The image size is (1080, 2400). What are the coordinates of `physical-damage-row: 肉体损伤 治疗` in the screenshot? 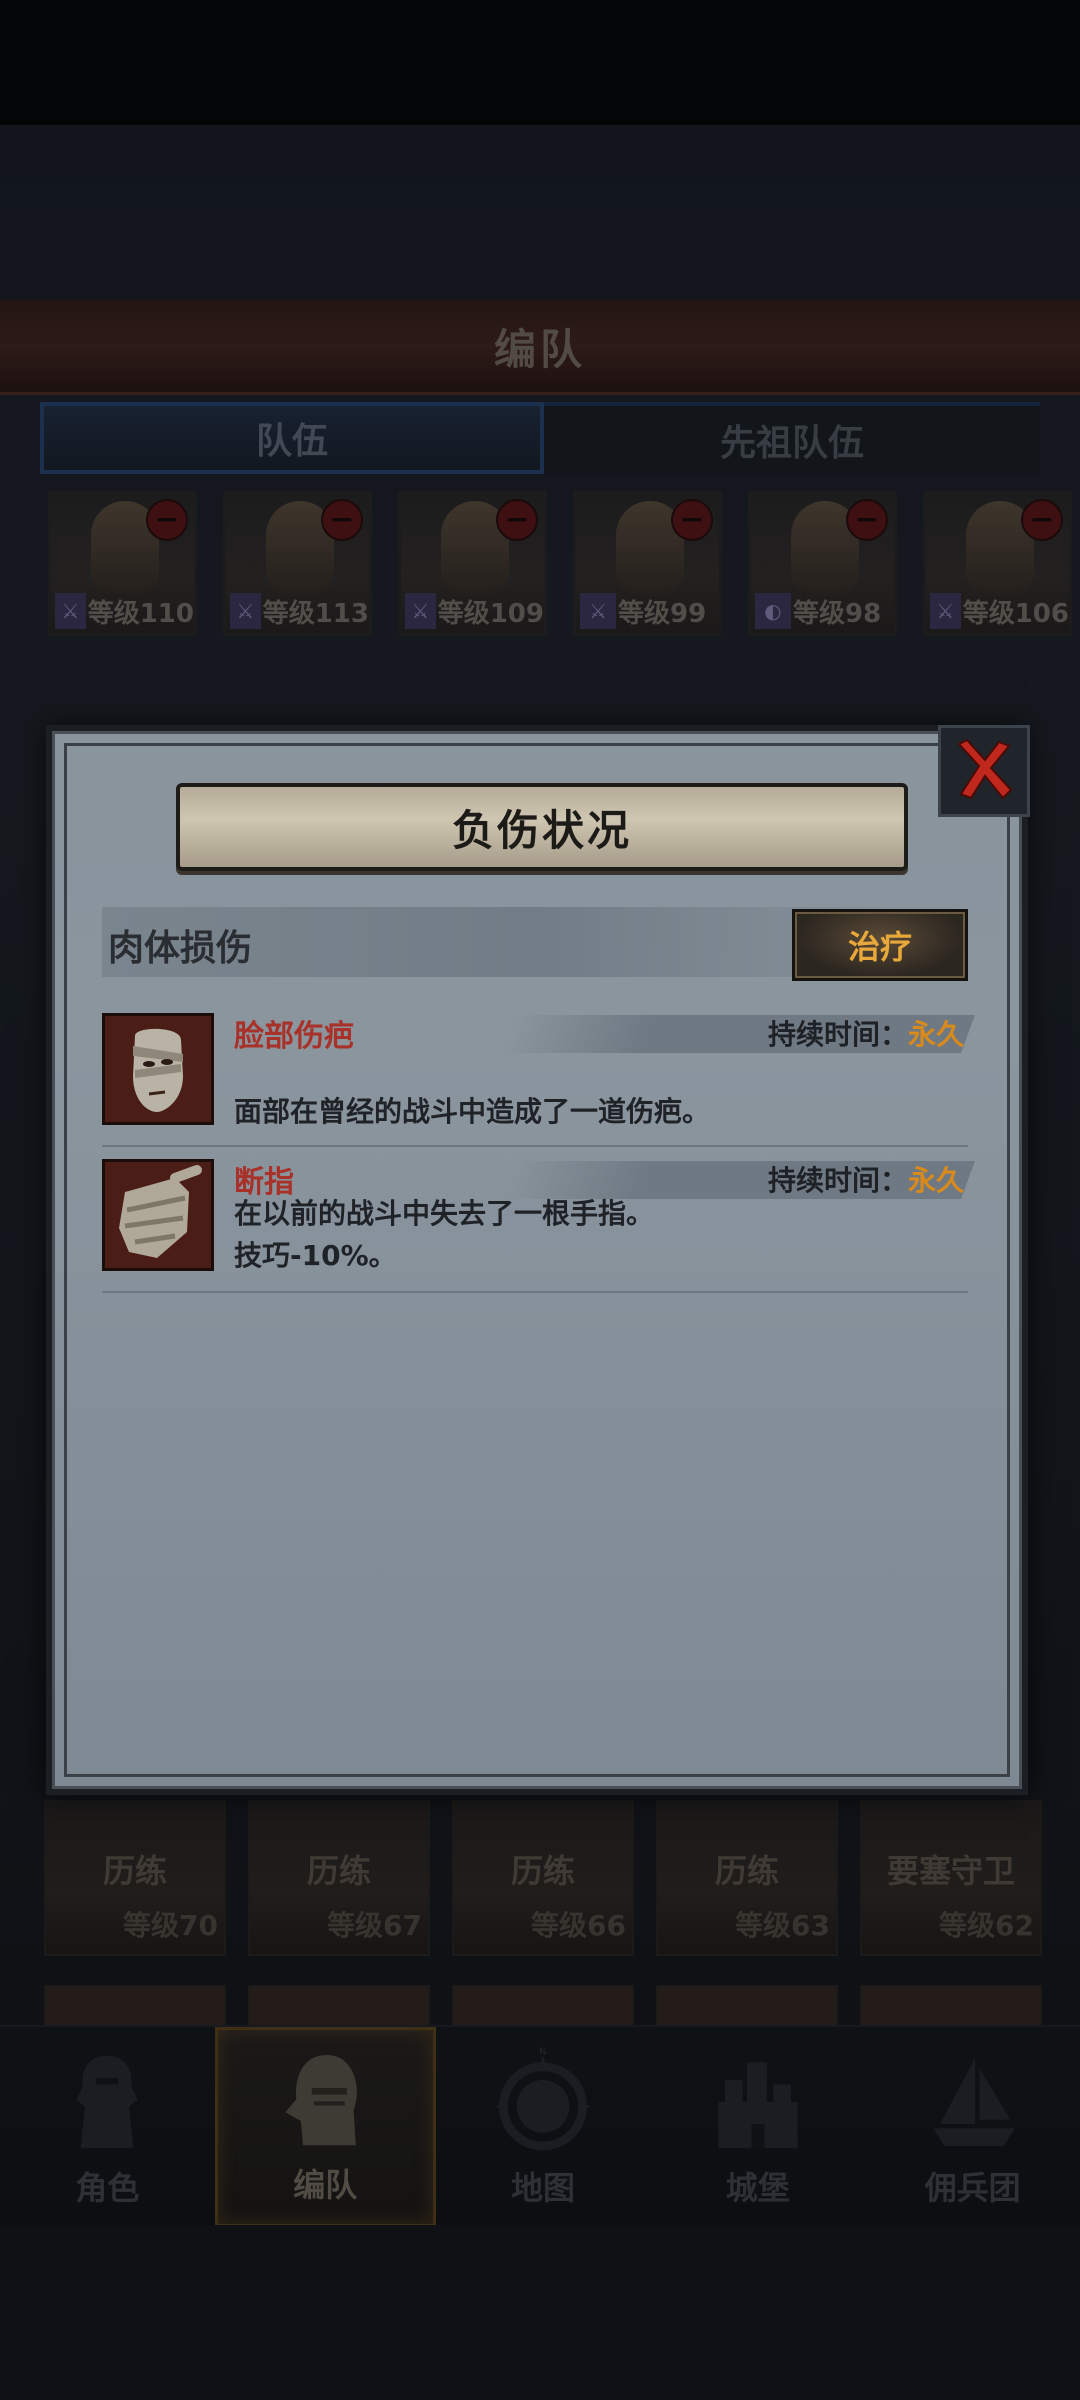 It's located at (535, 944).